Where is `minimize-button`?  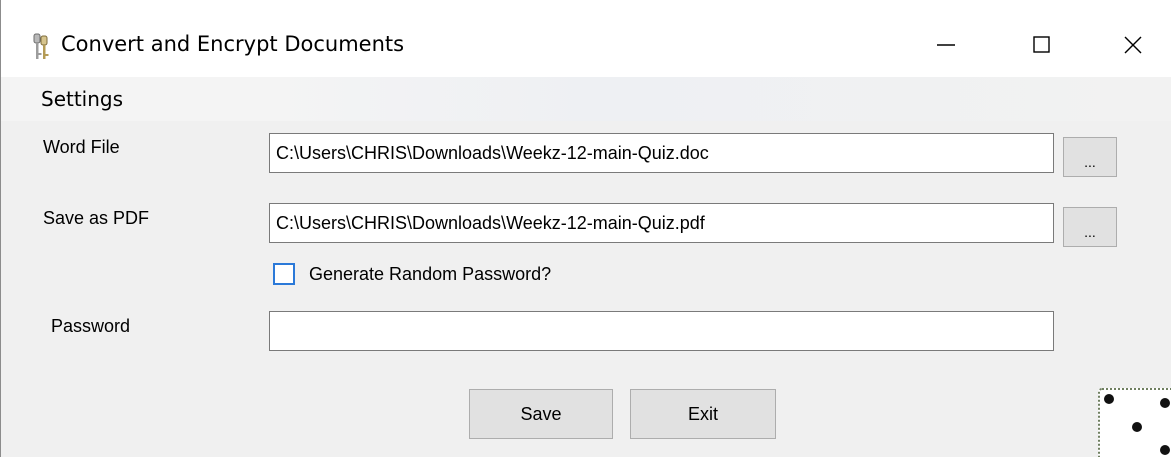 minimize-button is located at coordinates (946, 45).